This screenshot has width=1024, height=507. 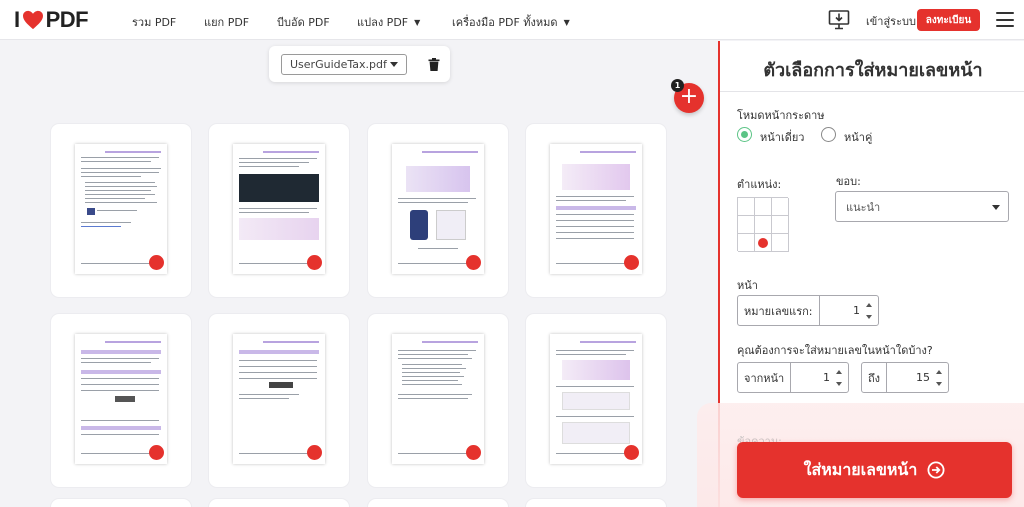 I want to click on position-middle-left, so click(x=746, y=225).